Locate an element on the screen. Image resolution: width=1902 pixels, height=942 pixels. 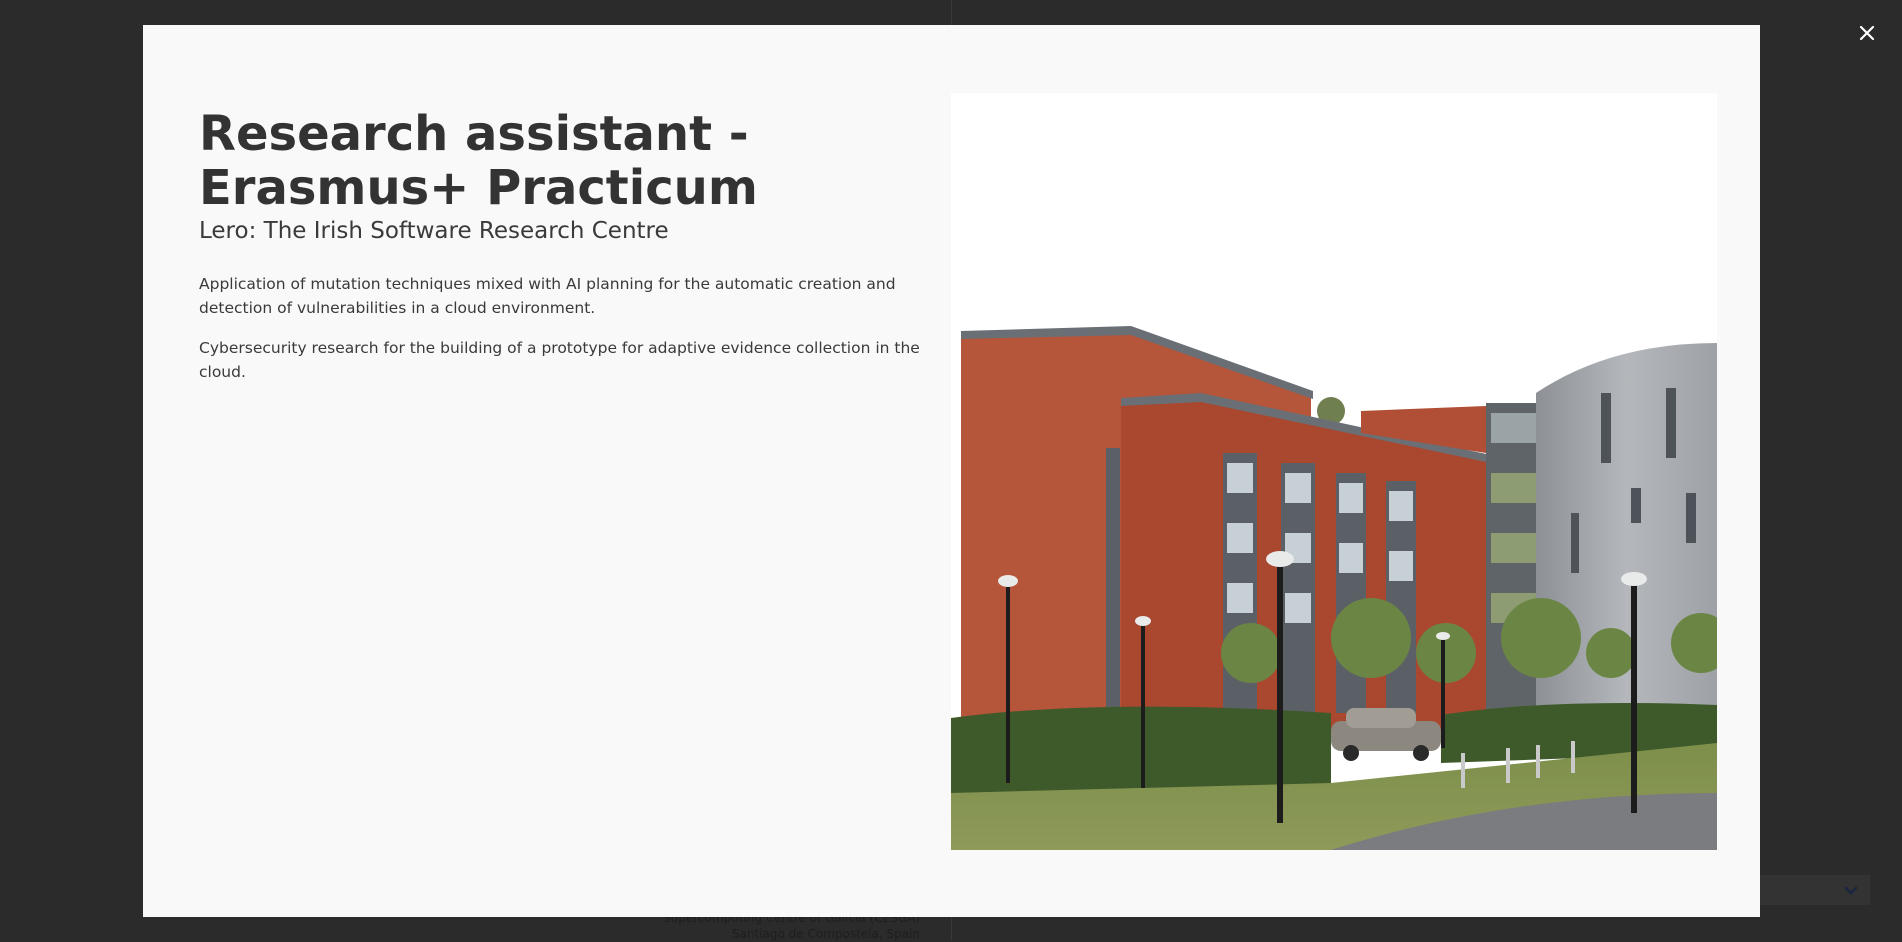
close-icon is located at coordinates (1867, 33).